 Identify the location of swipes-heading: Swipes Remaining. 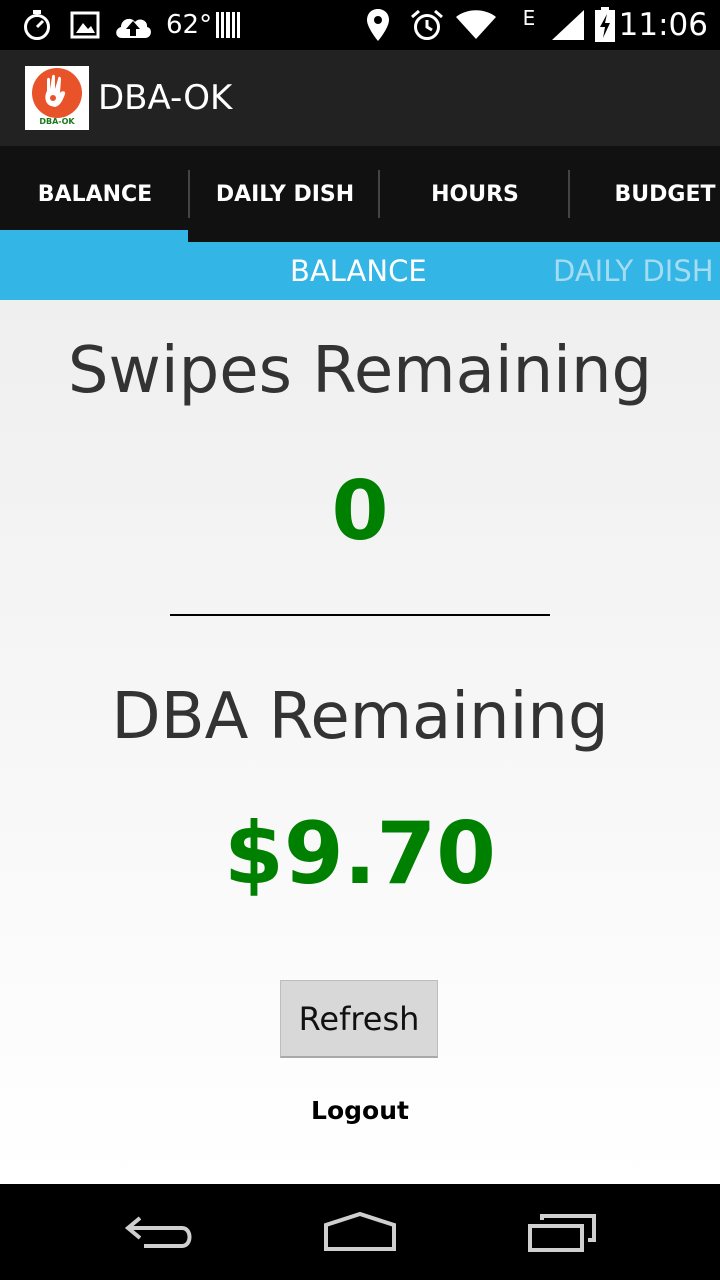
(360, 371).